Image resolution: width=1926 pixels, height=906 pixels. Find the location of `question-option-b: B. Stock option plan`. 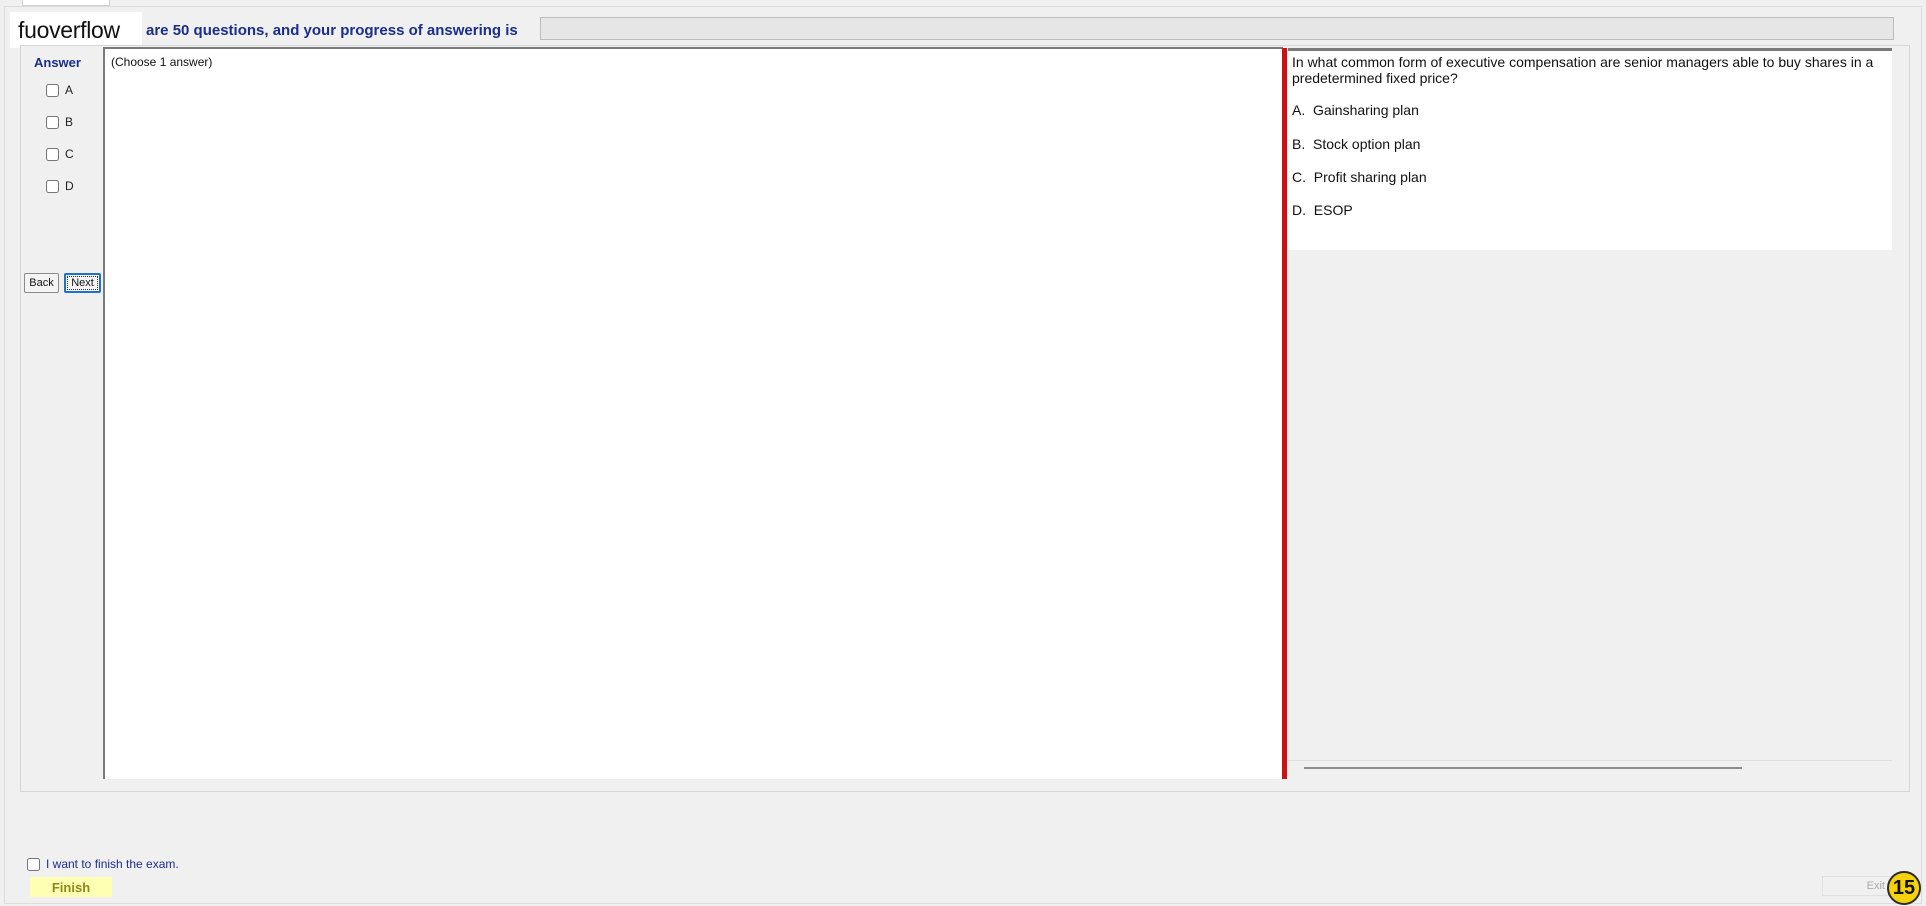

question-option-b: B. Stock option plan is located at coordinates (1356, 144).